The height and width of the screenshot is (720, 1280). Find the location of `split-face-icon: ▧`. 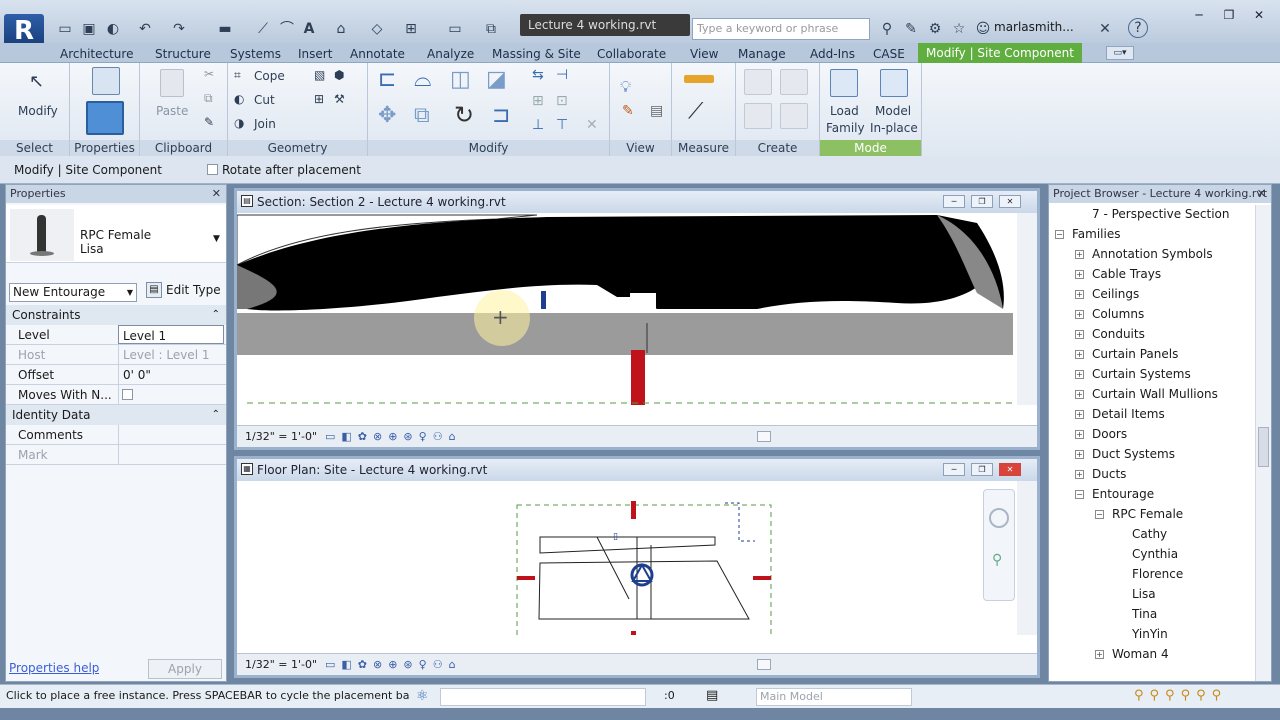

split-face-icon: ▧ is located at coordinates (319, 75).